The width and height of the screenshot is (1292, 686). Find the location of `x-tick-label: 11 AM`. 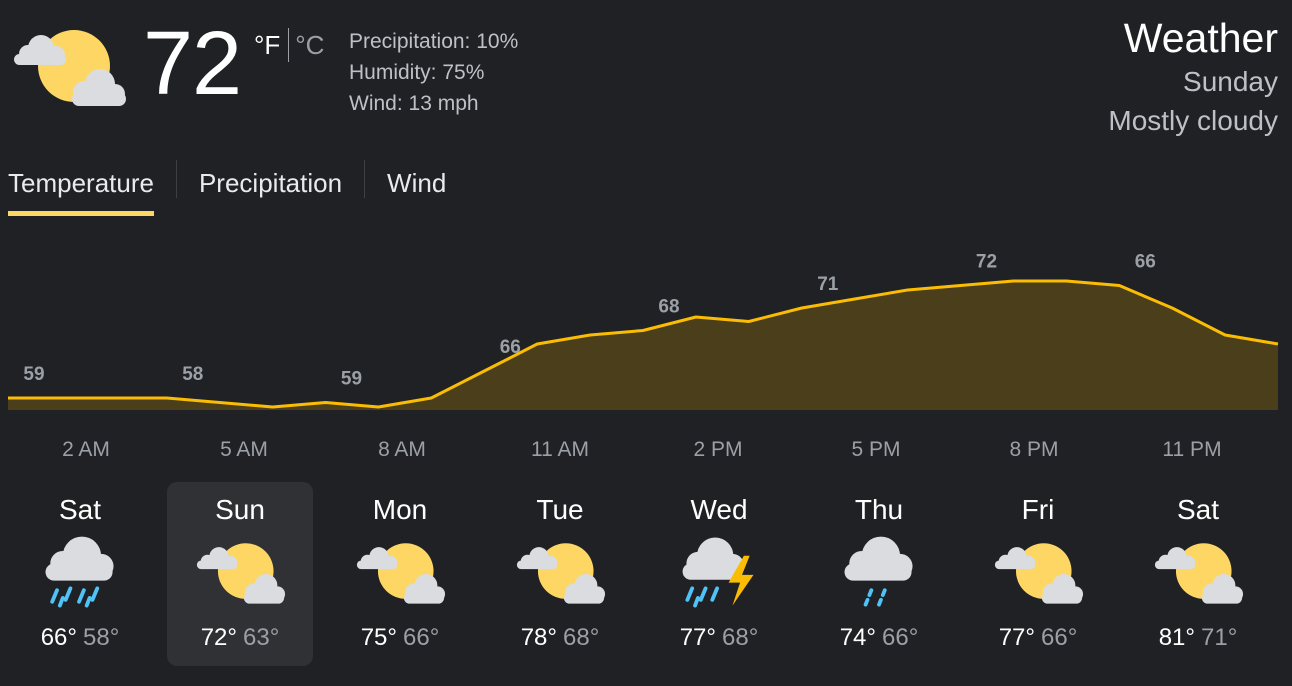

x-tick-label: 11 AM is located at coordinates (560, 449).